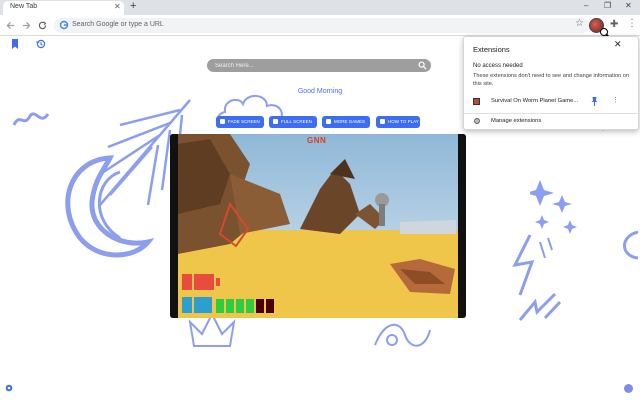 Image resolution: width=640 pixels, height=400 pixels. What do you see at coordinates (315, 65) in the screenshot?
I see `search-input` at bounding box center [315, 65].